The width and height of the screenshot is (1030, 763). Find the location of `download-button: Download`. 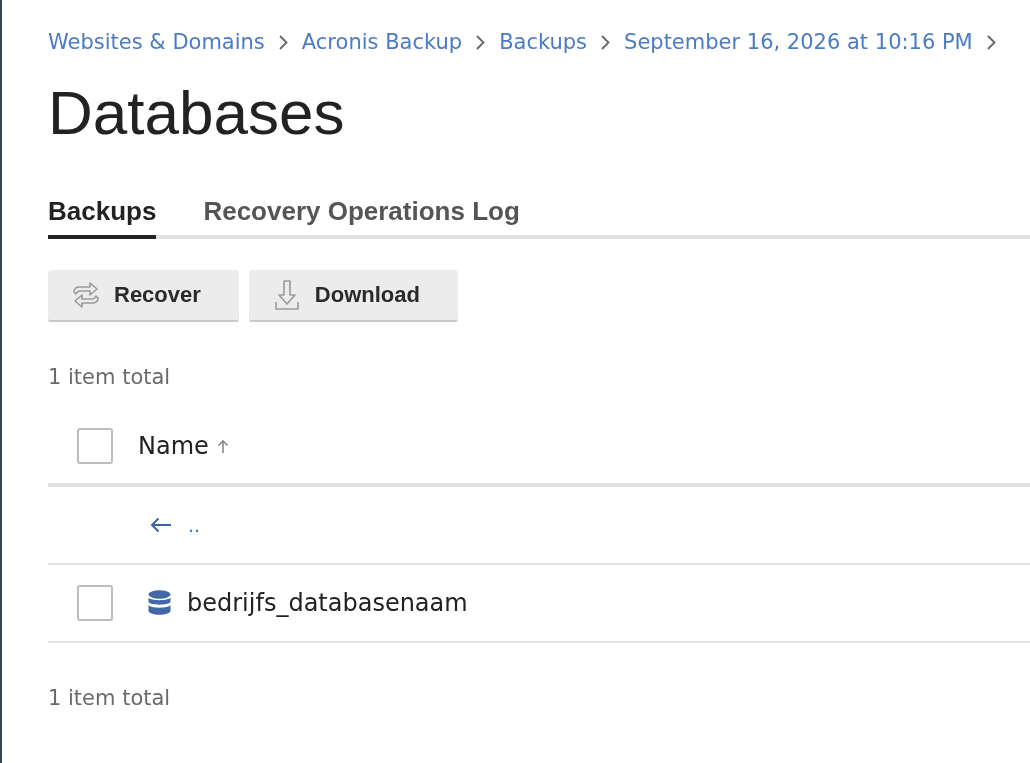

download-button: Download is located at coordinates (353, 296).